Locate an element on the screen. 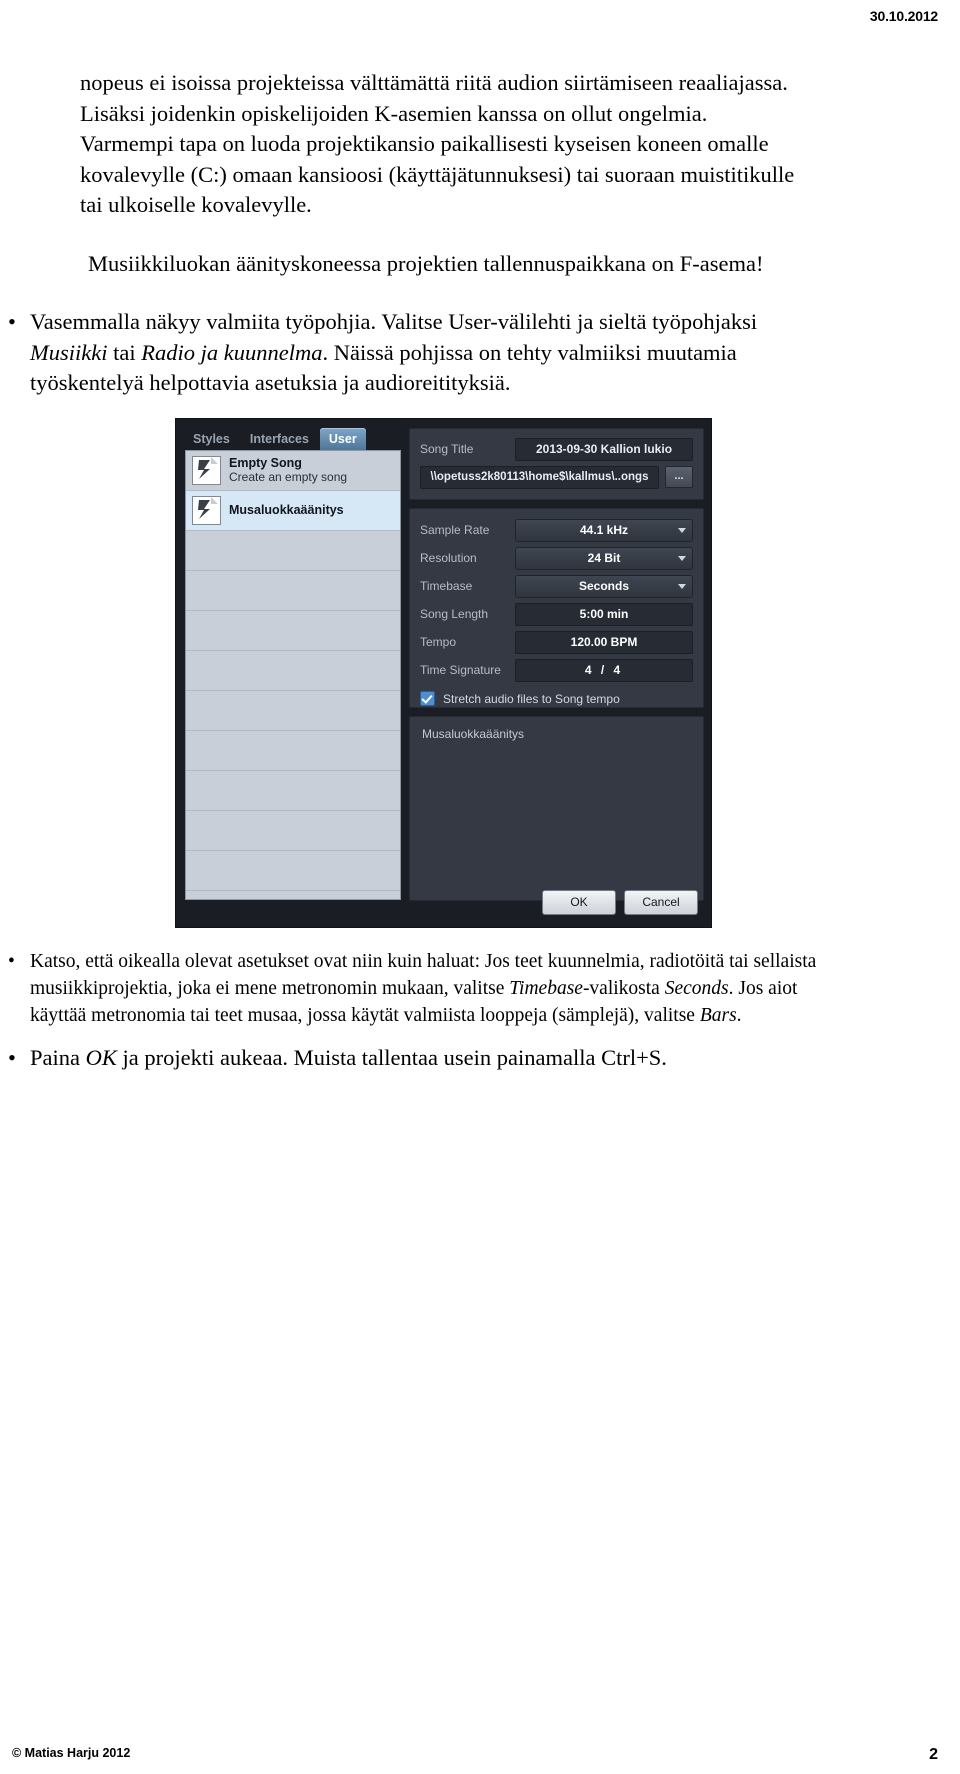 This screenshot has width=960, height=1774. time-signature-row: Time Signature 4 / 4 is located at coordinates (556, 670).